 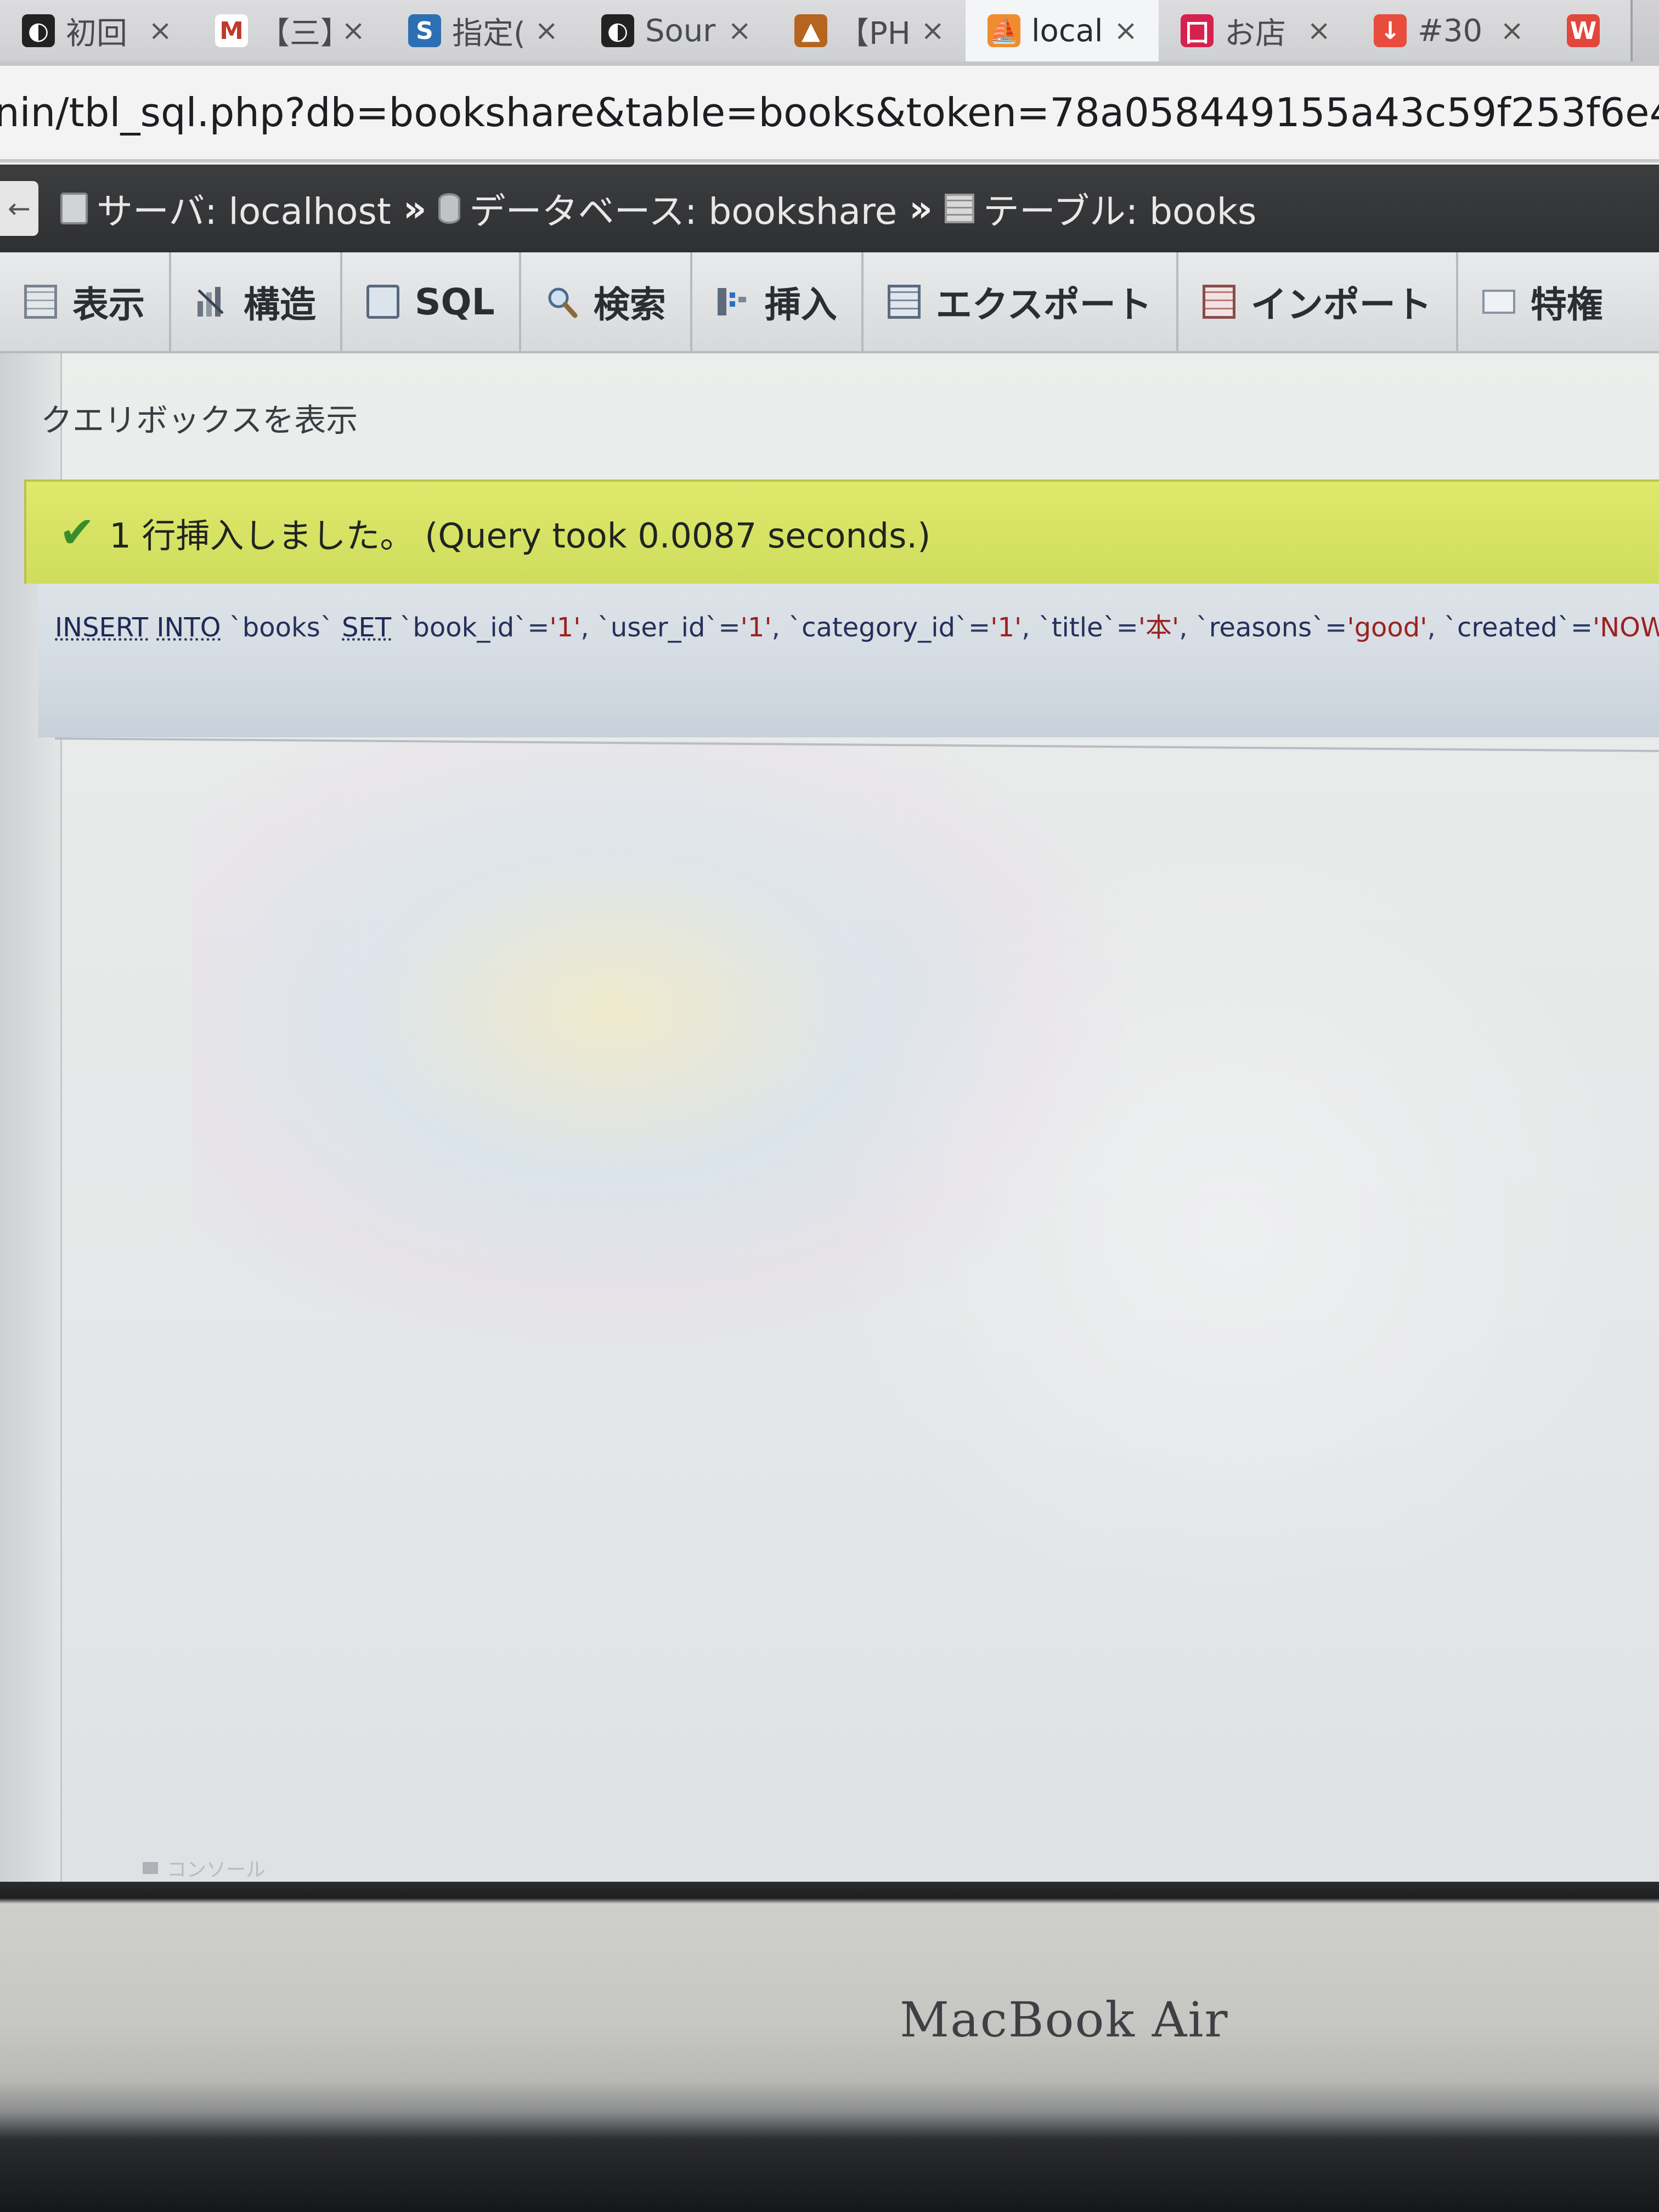 I want to click on breadcrumb-table: テーブル: books, so click(x=1101, y=208).